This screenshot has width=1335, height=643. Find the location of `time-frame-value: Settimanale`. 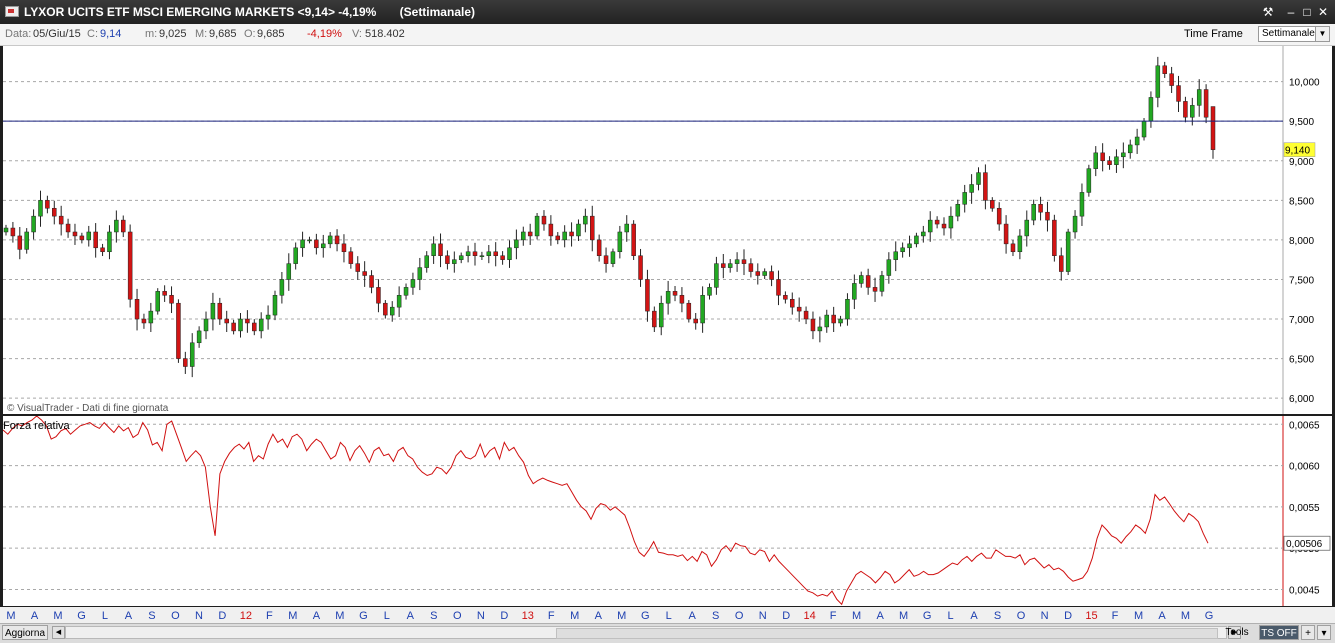

time-frame-value: Settimanale is located at coordinates (1288, 33).